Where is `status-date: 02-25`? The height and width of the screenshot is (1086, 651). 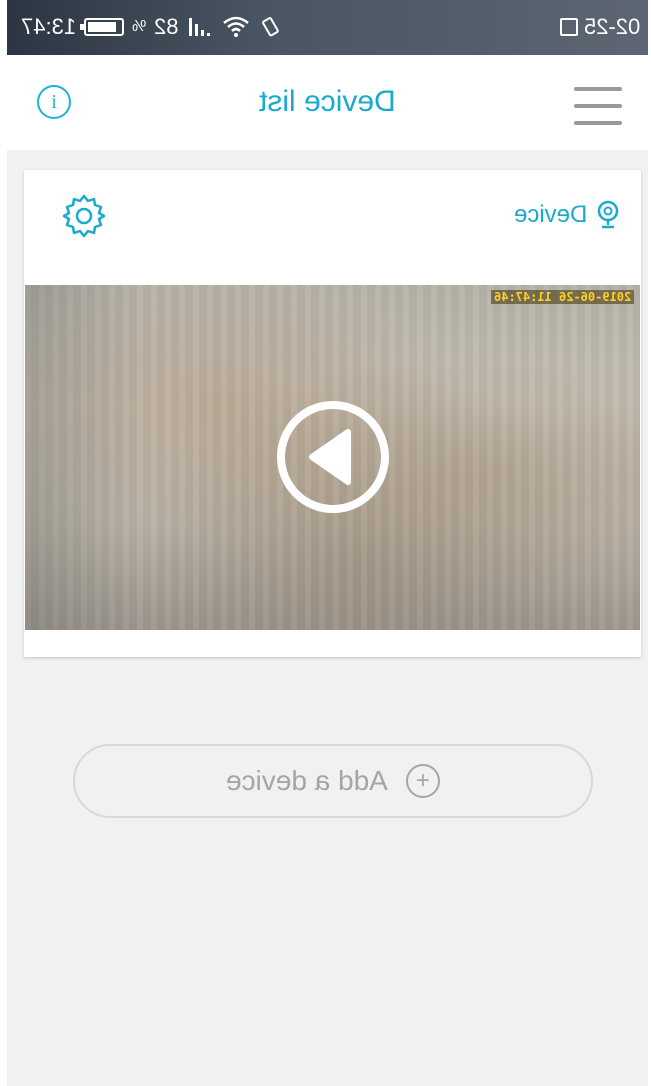 status-date: 02-25 is located at coordinates (611, 26).